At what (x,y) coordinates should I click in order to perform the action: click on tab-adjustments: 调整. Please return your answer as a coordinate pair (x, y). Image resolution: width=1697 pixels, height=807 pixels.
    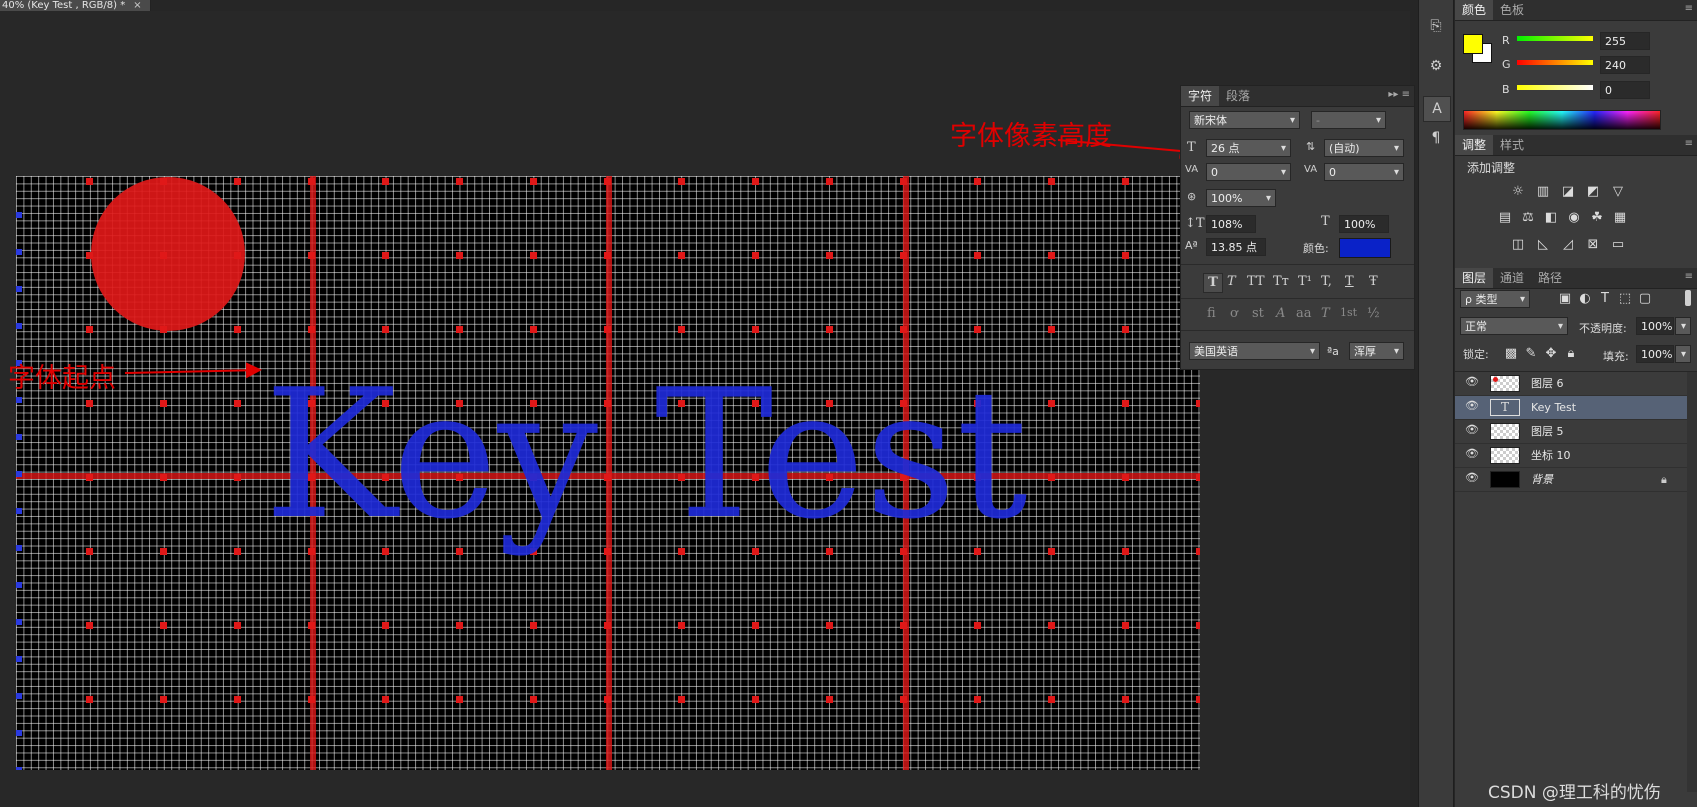
    Looking at the image, I should click on (1474, 145).